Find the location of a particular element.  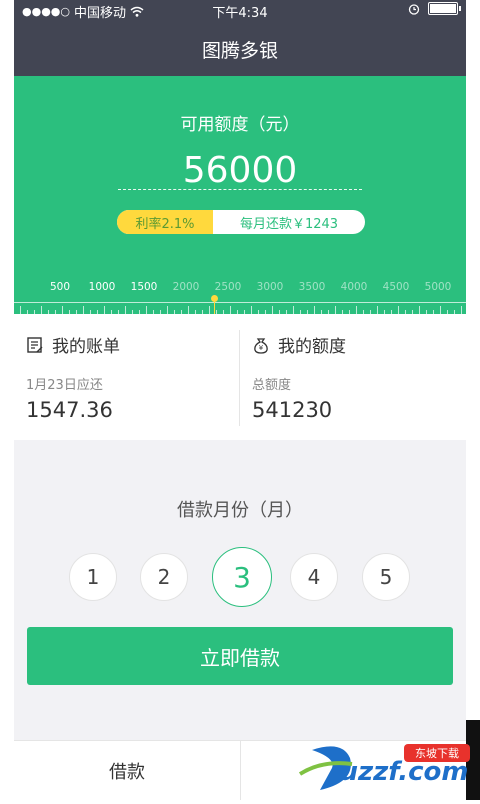

slider-tick-label: 1500 is located at coordinates (144, 287).